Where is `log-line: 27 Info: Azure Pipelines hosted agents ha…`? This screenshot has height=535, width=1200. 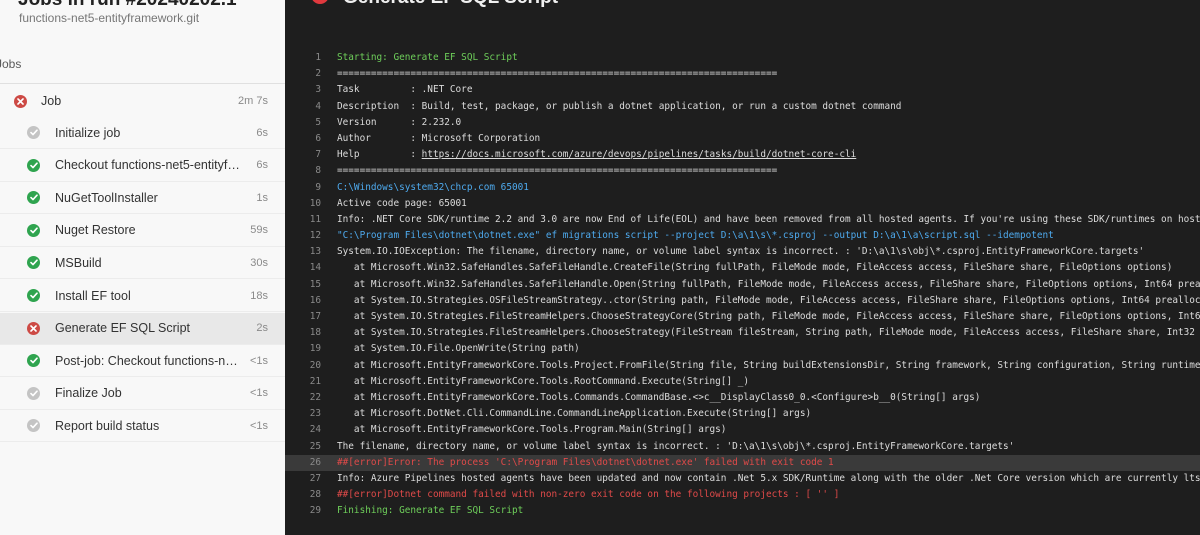 log-line: 27 Info: Azure Pipelines hosted agents ha… is located at coordinates (742, 479).